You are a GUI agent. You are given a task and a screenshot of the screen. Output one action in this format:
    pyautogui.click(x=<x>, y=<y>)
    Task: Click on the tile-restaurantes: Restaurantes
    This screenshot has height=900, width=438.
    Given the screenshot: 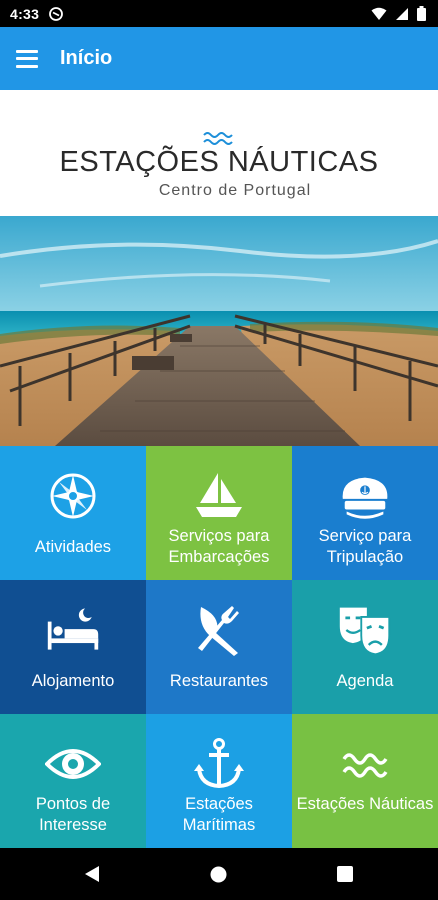 What is the action you would take?
    pyautogui.click(x=219, y=647)
    